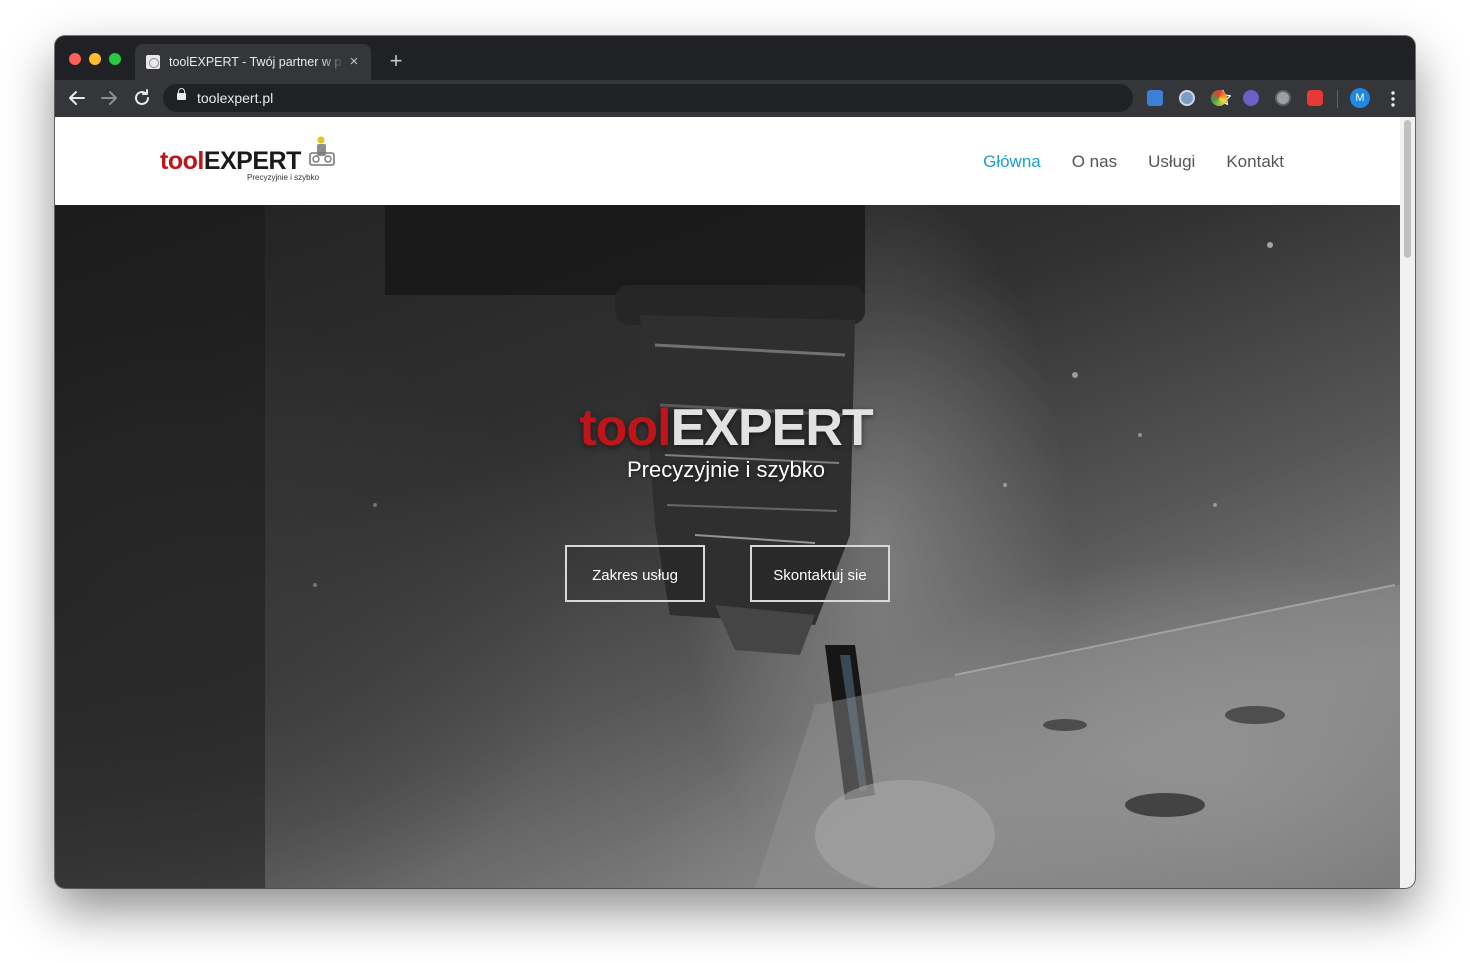 The image size is (1470, 962). Describe the element at coordinates (283, 177) in the screenshot. I see `logo-tagline: Precyzyjnie i szybko` at that location.